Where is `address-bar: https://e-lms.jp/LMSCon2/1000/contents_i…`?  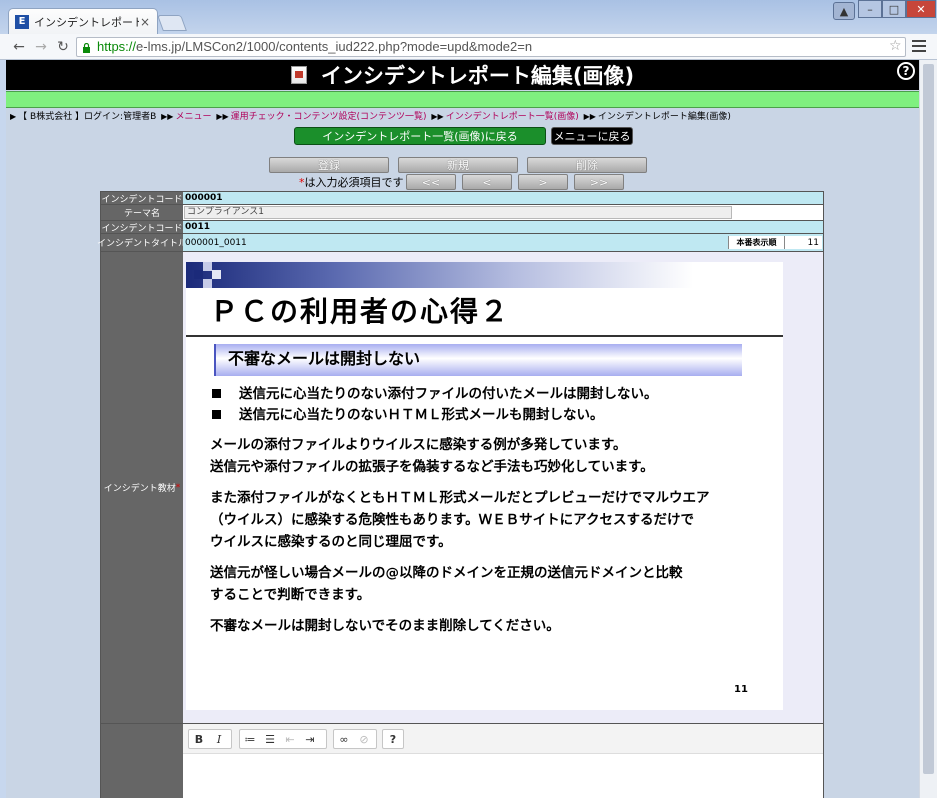 address-bar: https://e-lms.jp/LMSCon2/1000/contents_i… is located at coordinates (491, 47).